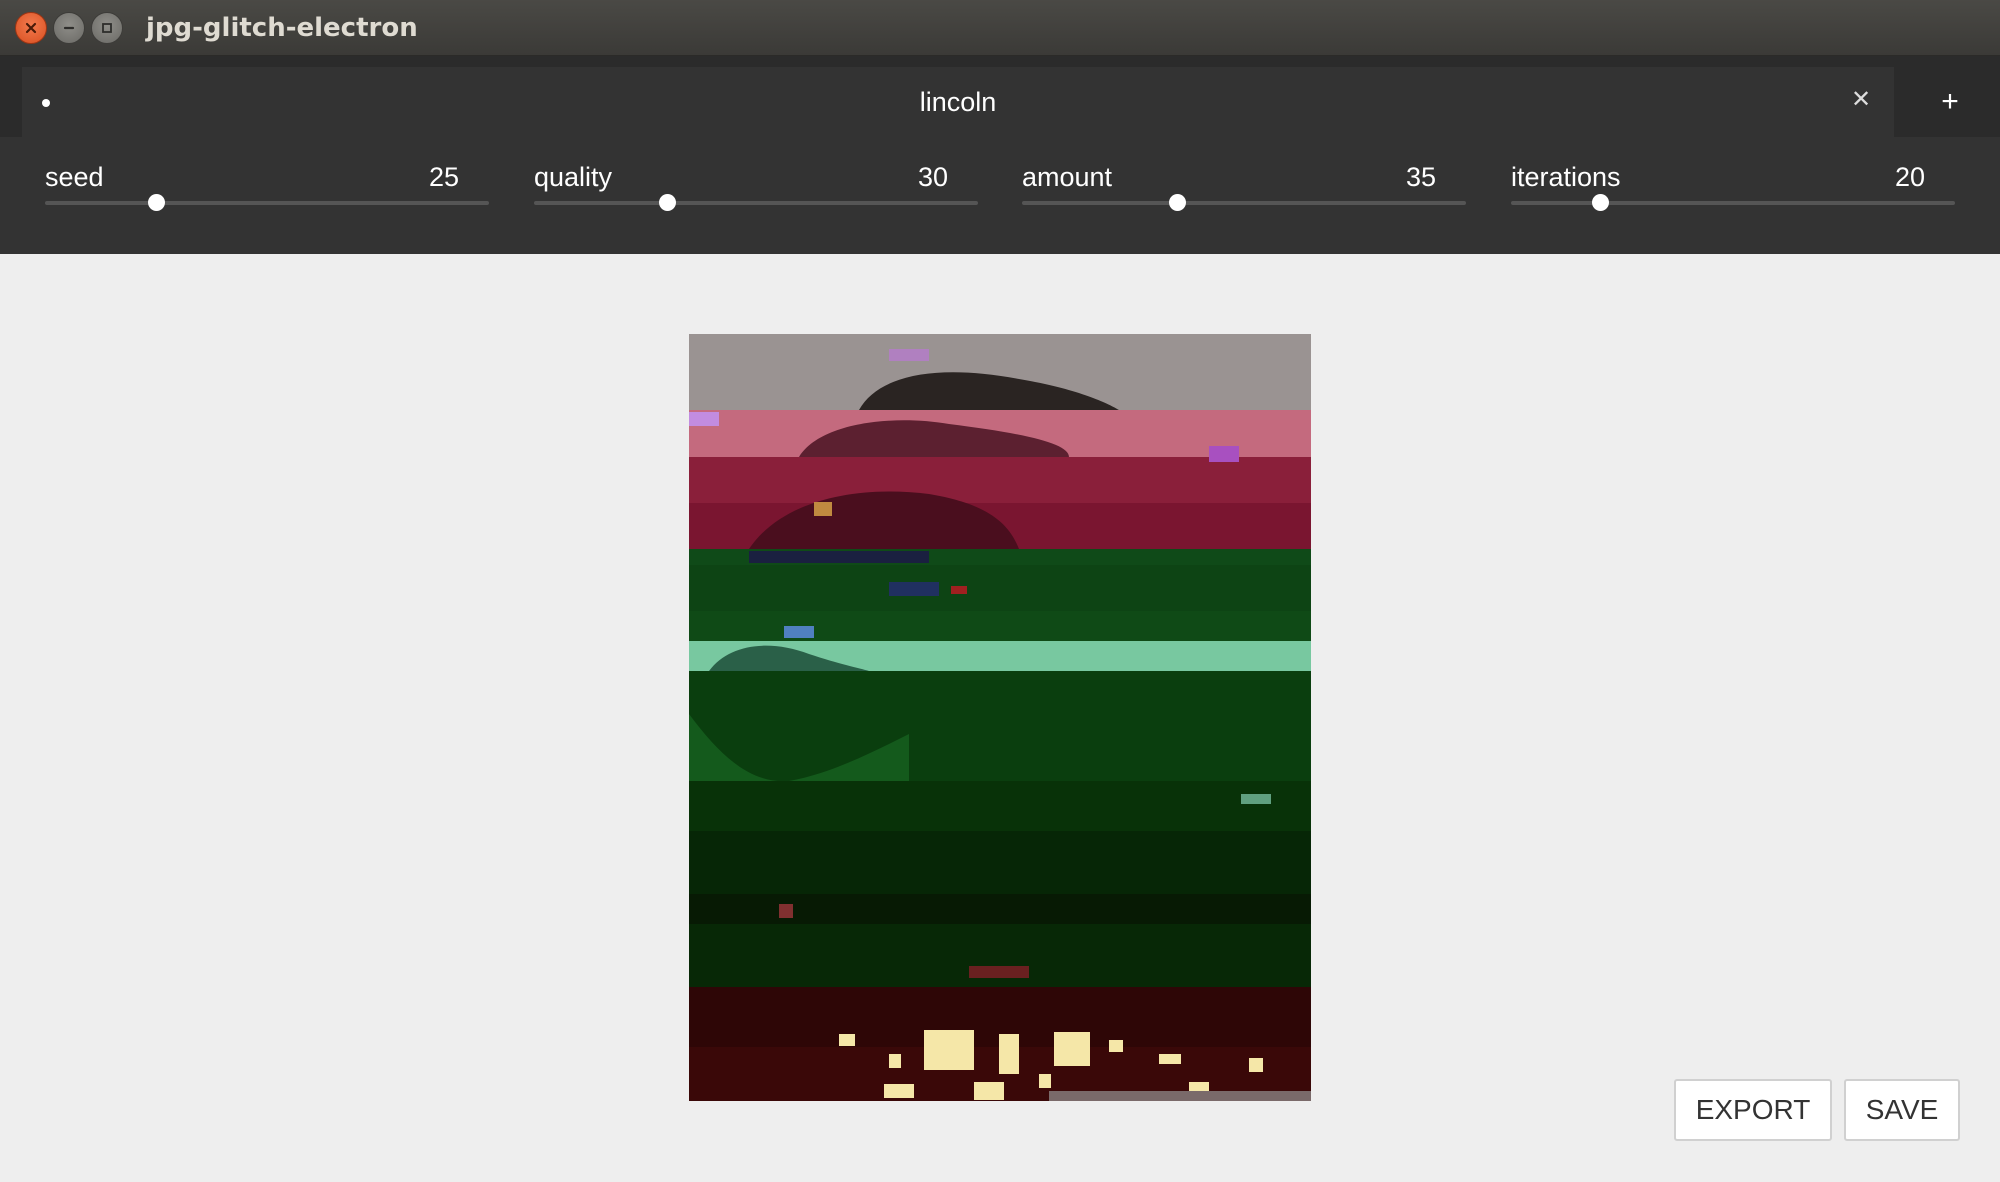 This screenshot has height=1182, width=2000. I want to click on slider-label: amount, so click(1067, 177).